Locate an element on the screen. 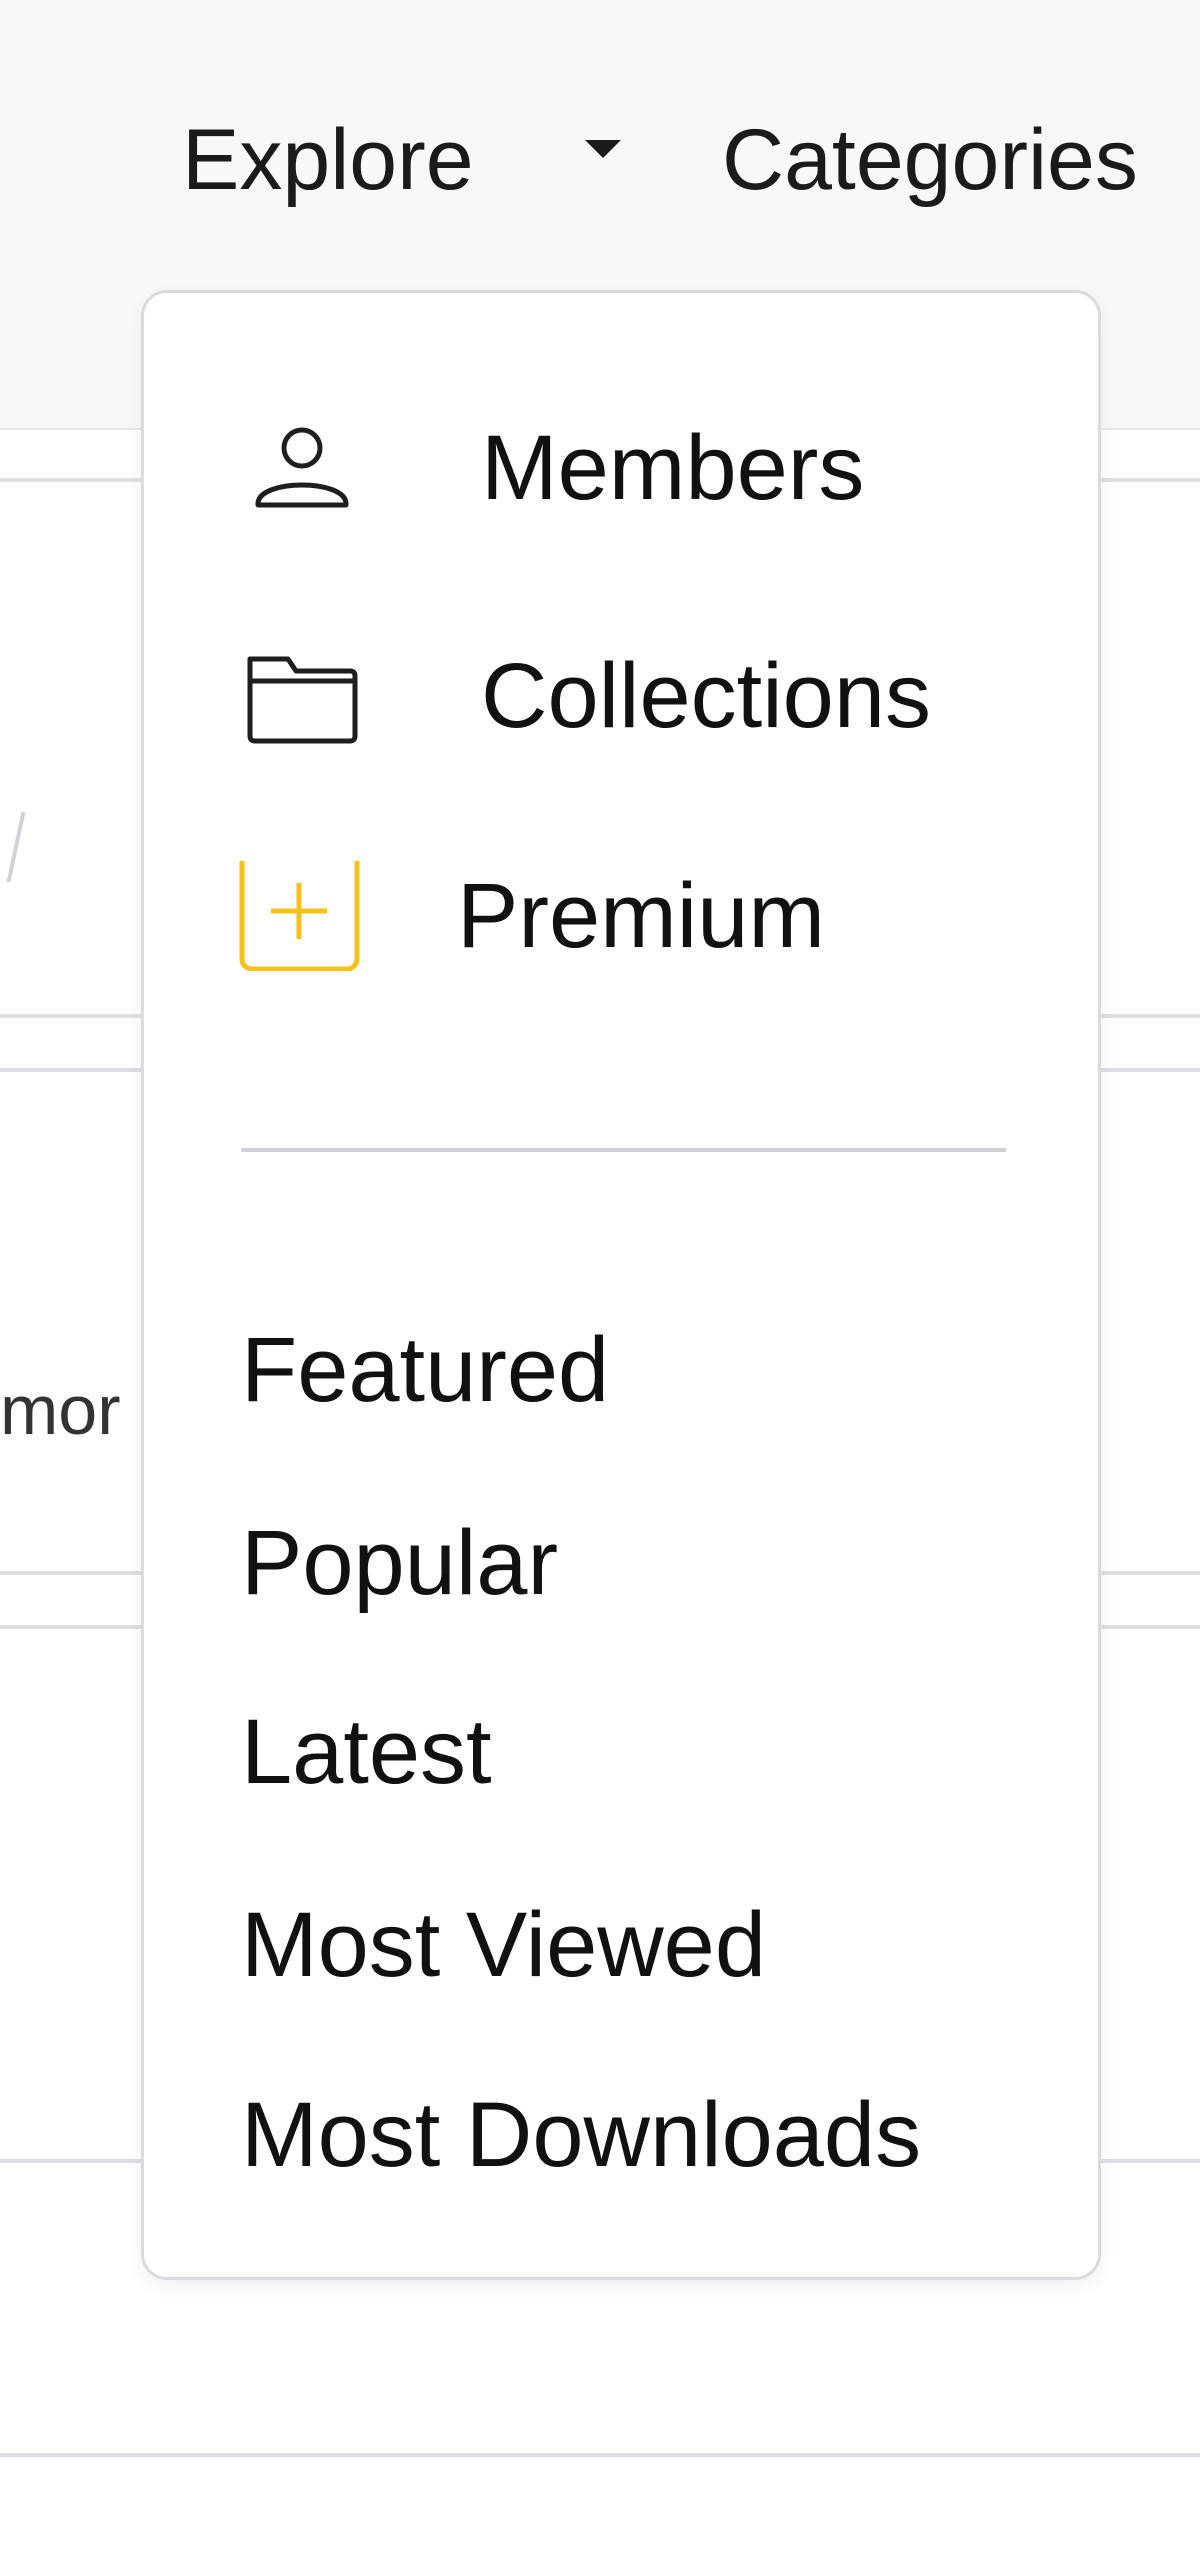 The height and width of the screenshot is (2550, 1200). menu-item-label: Premium is located at coordinates (641, 916).